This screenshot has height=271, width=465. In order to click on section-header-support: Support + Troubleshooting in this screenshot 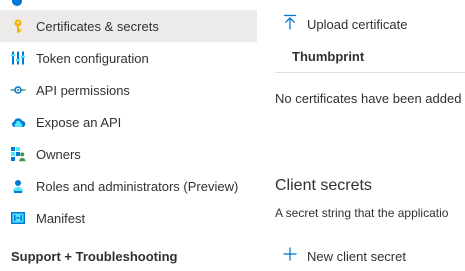, I will do `click(94, 256)`.